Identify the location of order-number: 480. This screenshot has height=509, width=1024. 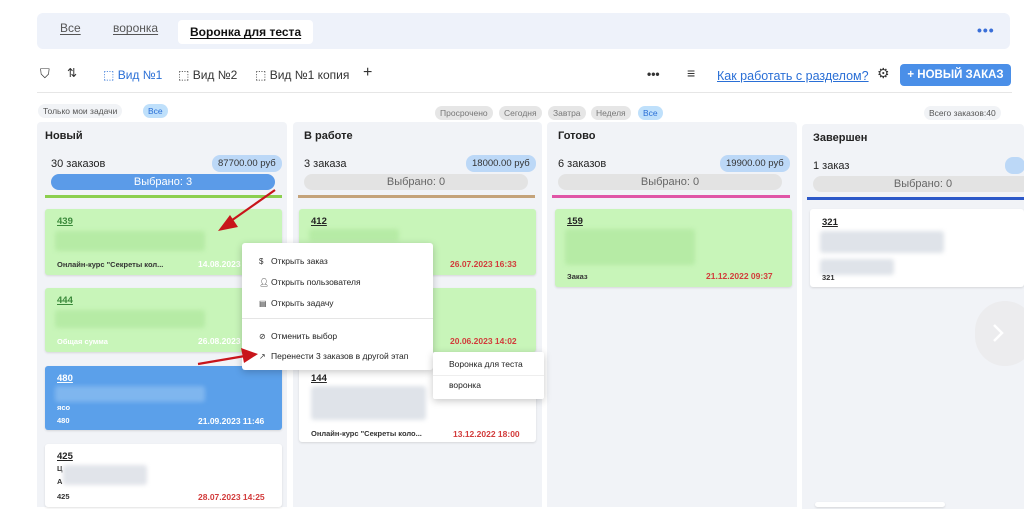
(63, 420).